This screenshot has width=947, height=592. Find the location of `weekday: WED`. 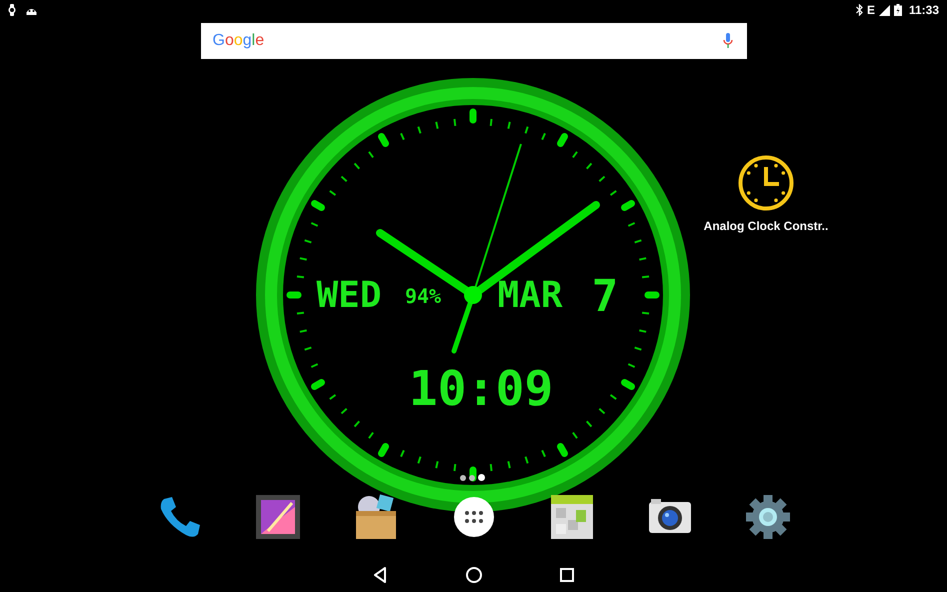

weekday: WED is located at coordinates (349, 295).